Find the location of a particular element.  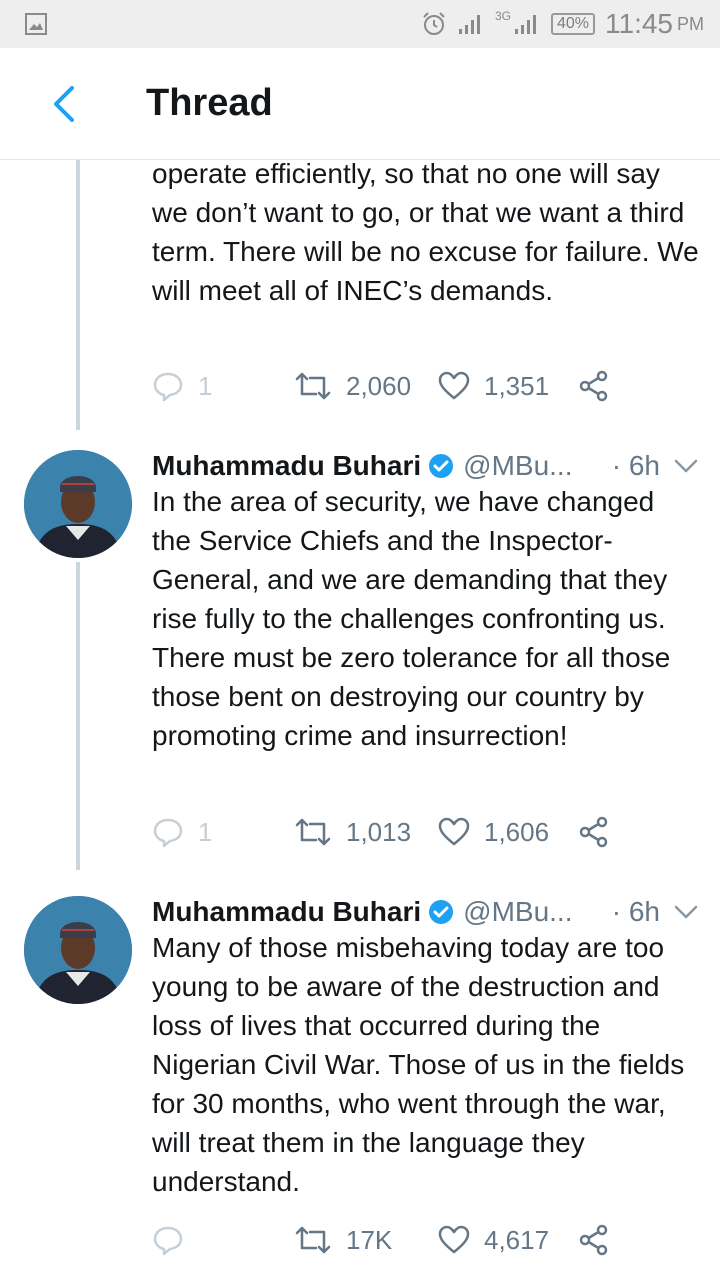

retweet-count: 17K is located at coordinates (369, 1239).